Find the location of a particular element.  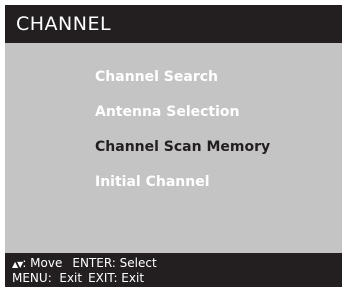

move-hint: : Move is located at coordinates (42, 263).